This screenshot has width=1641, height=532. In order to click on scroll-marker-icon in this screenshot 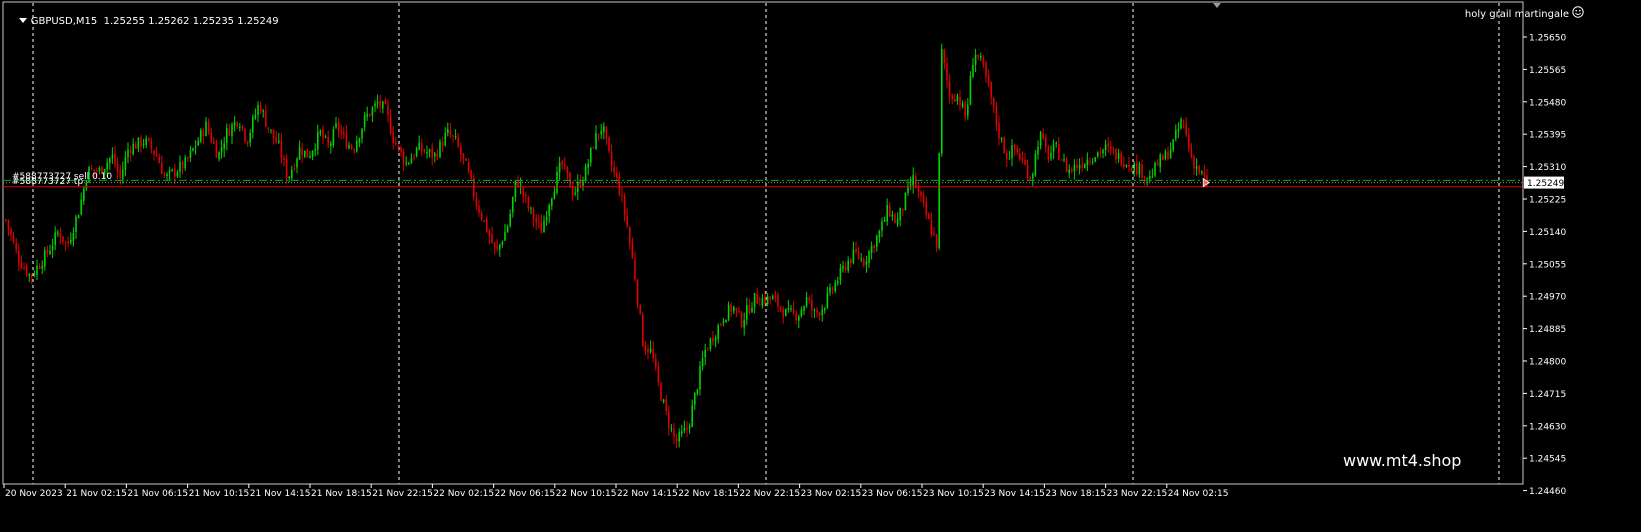, I will do `click(1217, 5)`.